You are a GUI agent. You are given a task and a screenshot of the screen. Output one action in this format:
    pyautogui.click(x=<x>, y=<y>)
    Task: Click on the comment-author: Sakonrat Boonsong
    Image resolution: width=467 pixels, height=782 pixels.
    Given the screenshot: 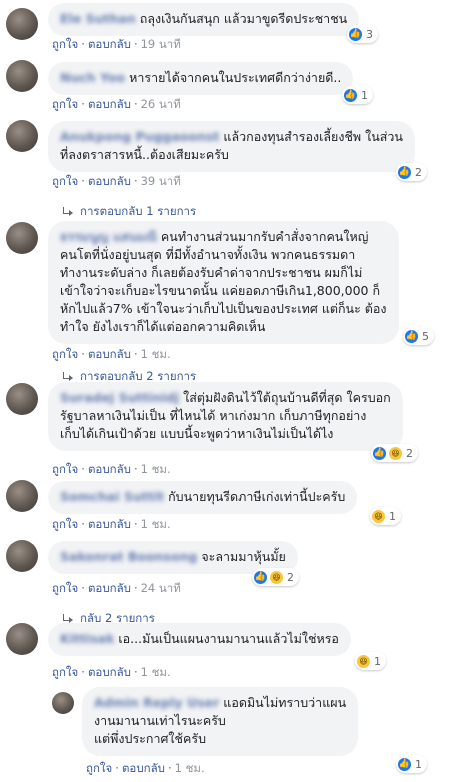 What is the action you would take?
    pyautogui.click(x=128, y=557)
    